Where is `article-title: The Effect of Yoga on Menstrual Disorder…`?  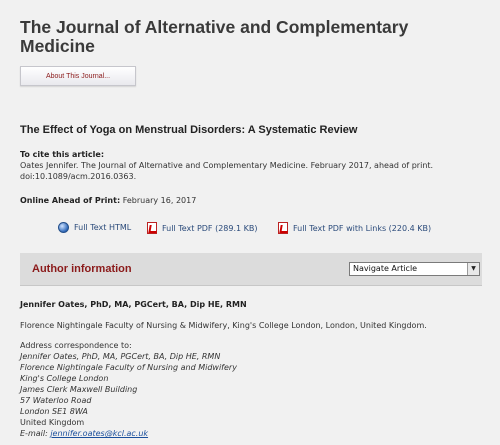
article-title: The Effect of Yoga on Menstrual Disorder… is located at coordinates (189, 130).